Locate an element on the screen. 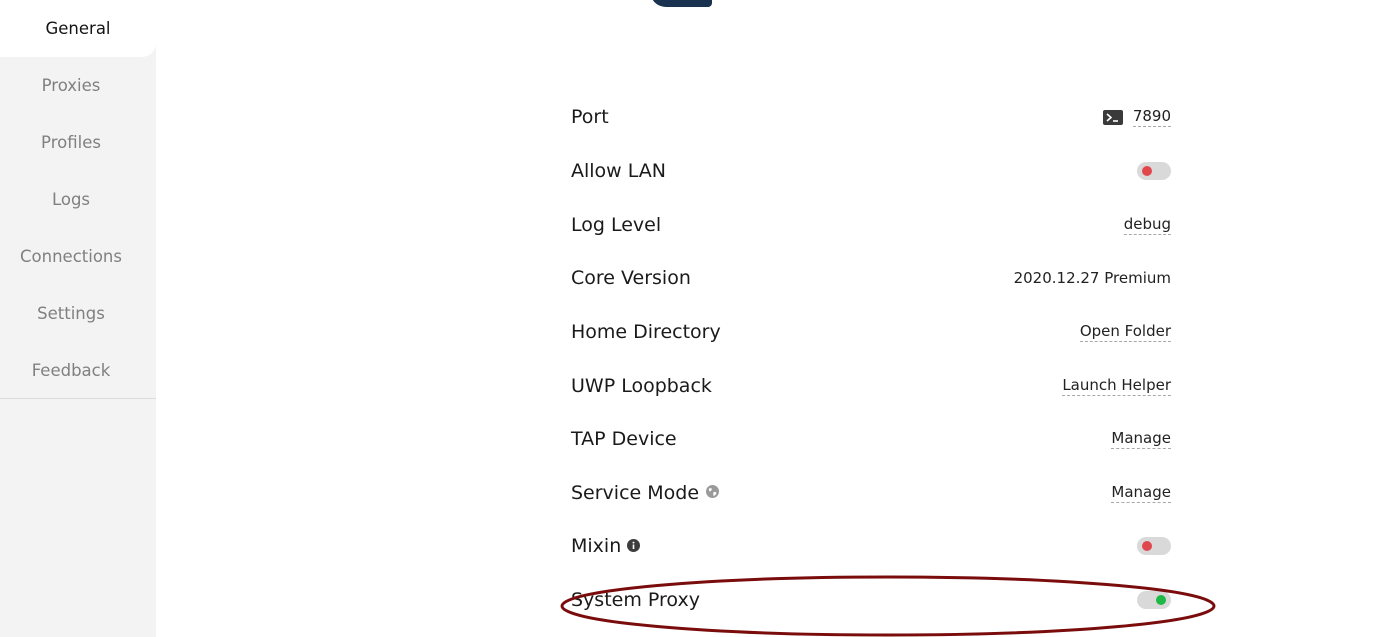 This screenshot has width=1395, height=637. sidebar-item-general: General is located at coordinates (78, 28).